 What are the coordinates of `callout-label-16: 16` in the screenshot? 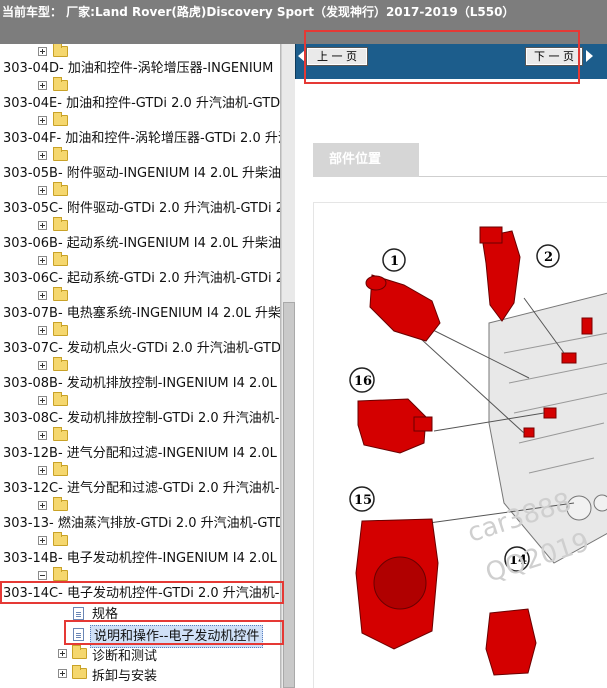 It's located at (363, 381).